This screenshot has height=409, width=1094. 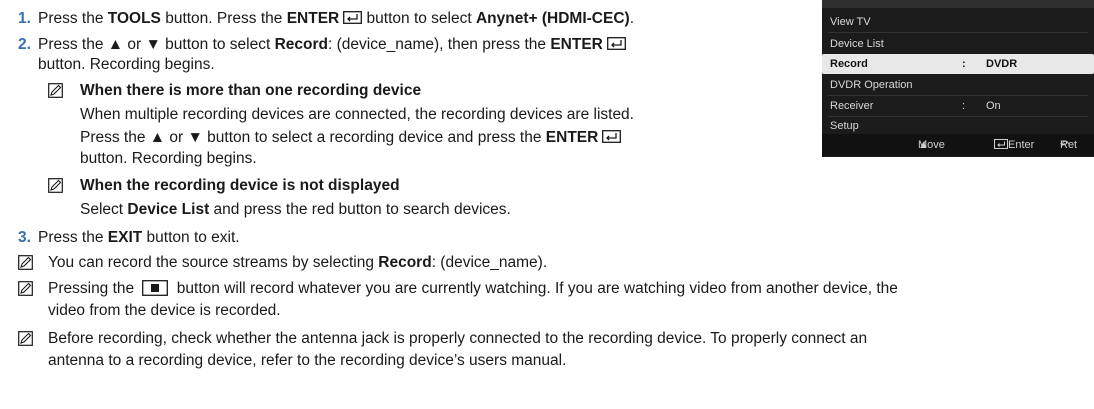 What do you see at coordinates (931, 145) in the screenshot?
I see `move-label: Move` at bounding box center [931, 145].